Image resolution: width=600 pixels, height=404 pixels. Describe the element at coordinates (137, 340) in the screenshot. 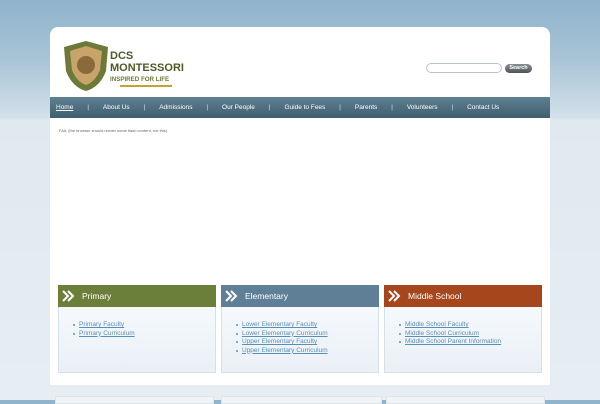

I see `program-box-body: Primary Faculty Primary Curriculum` at that location.